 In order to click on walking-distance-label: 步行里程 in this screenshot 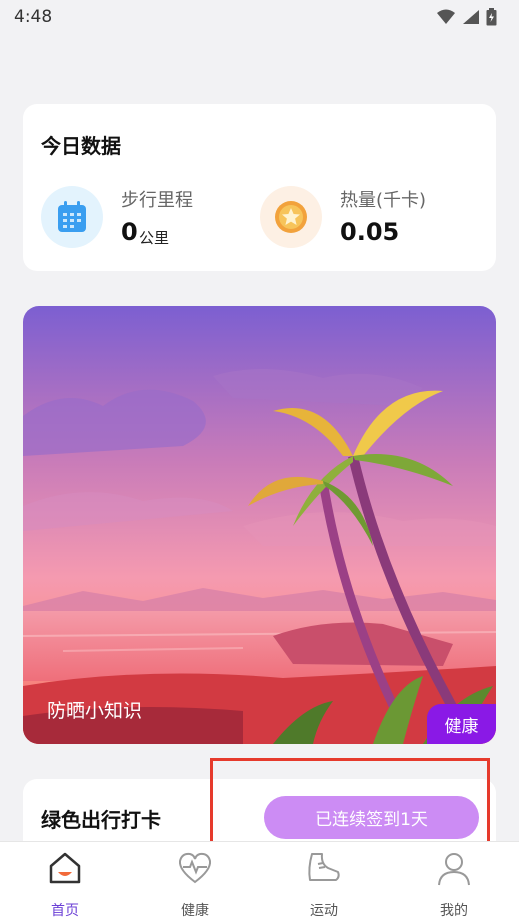, I will do `click(157, 200)`.